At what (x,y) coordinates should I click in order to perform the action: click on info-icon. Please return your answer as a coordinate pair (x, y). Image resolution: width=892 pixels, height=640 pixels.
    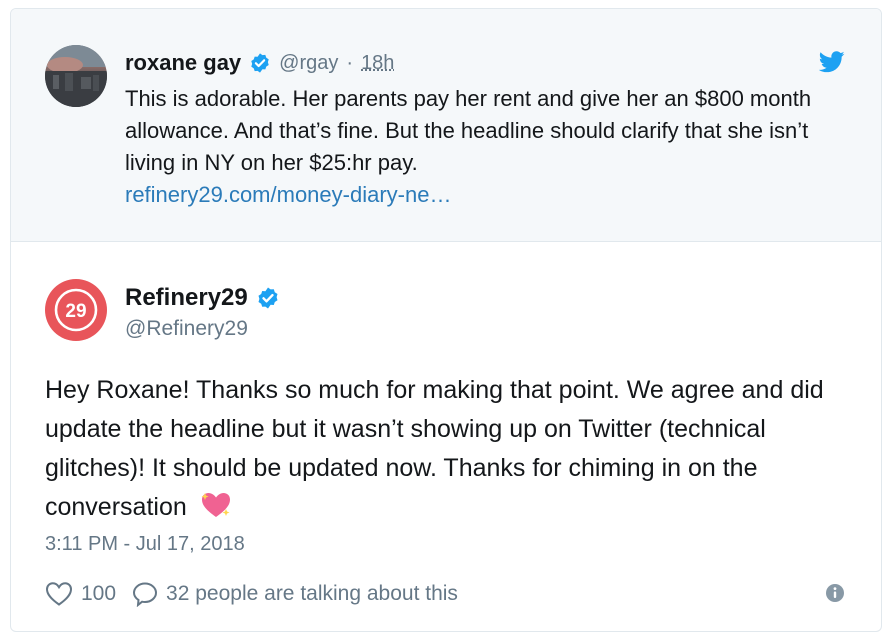
    Looking at the image, I should click on (835, 593).